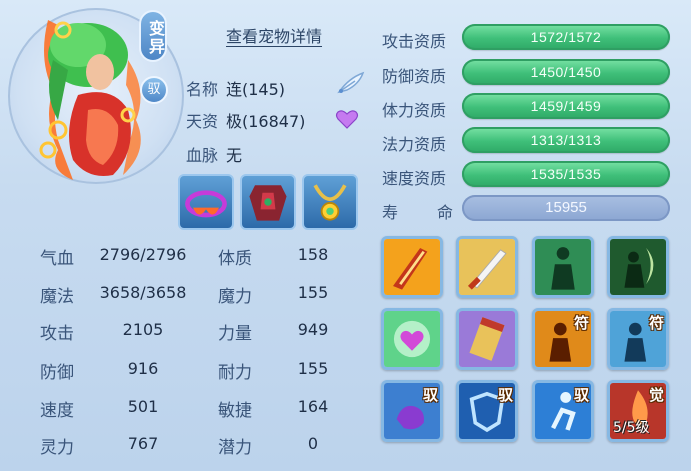 The image size is (691, 471). I want to click on scroll-icon, so click(487, 339).